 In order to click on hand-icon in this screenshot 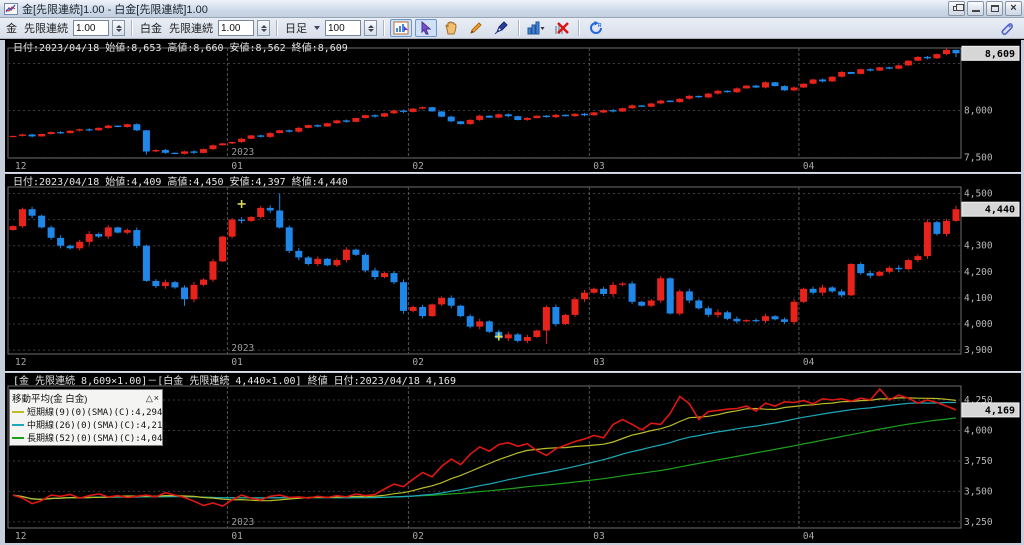, I will do `click(451, 28)`.